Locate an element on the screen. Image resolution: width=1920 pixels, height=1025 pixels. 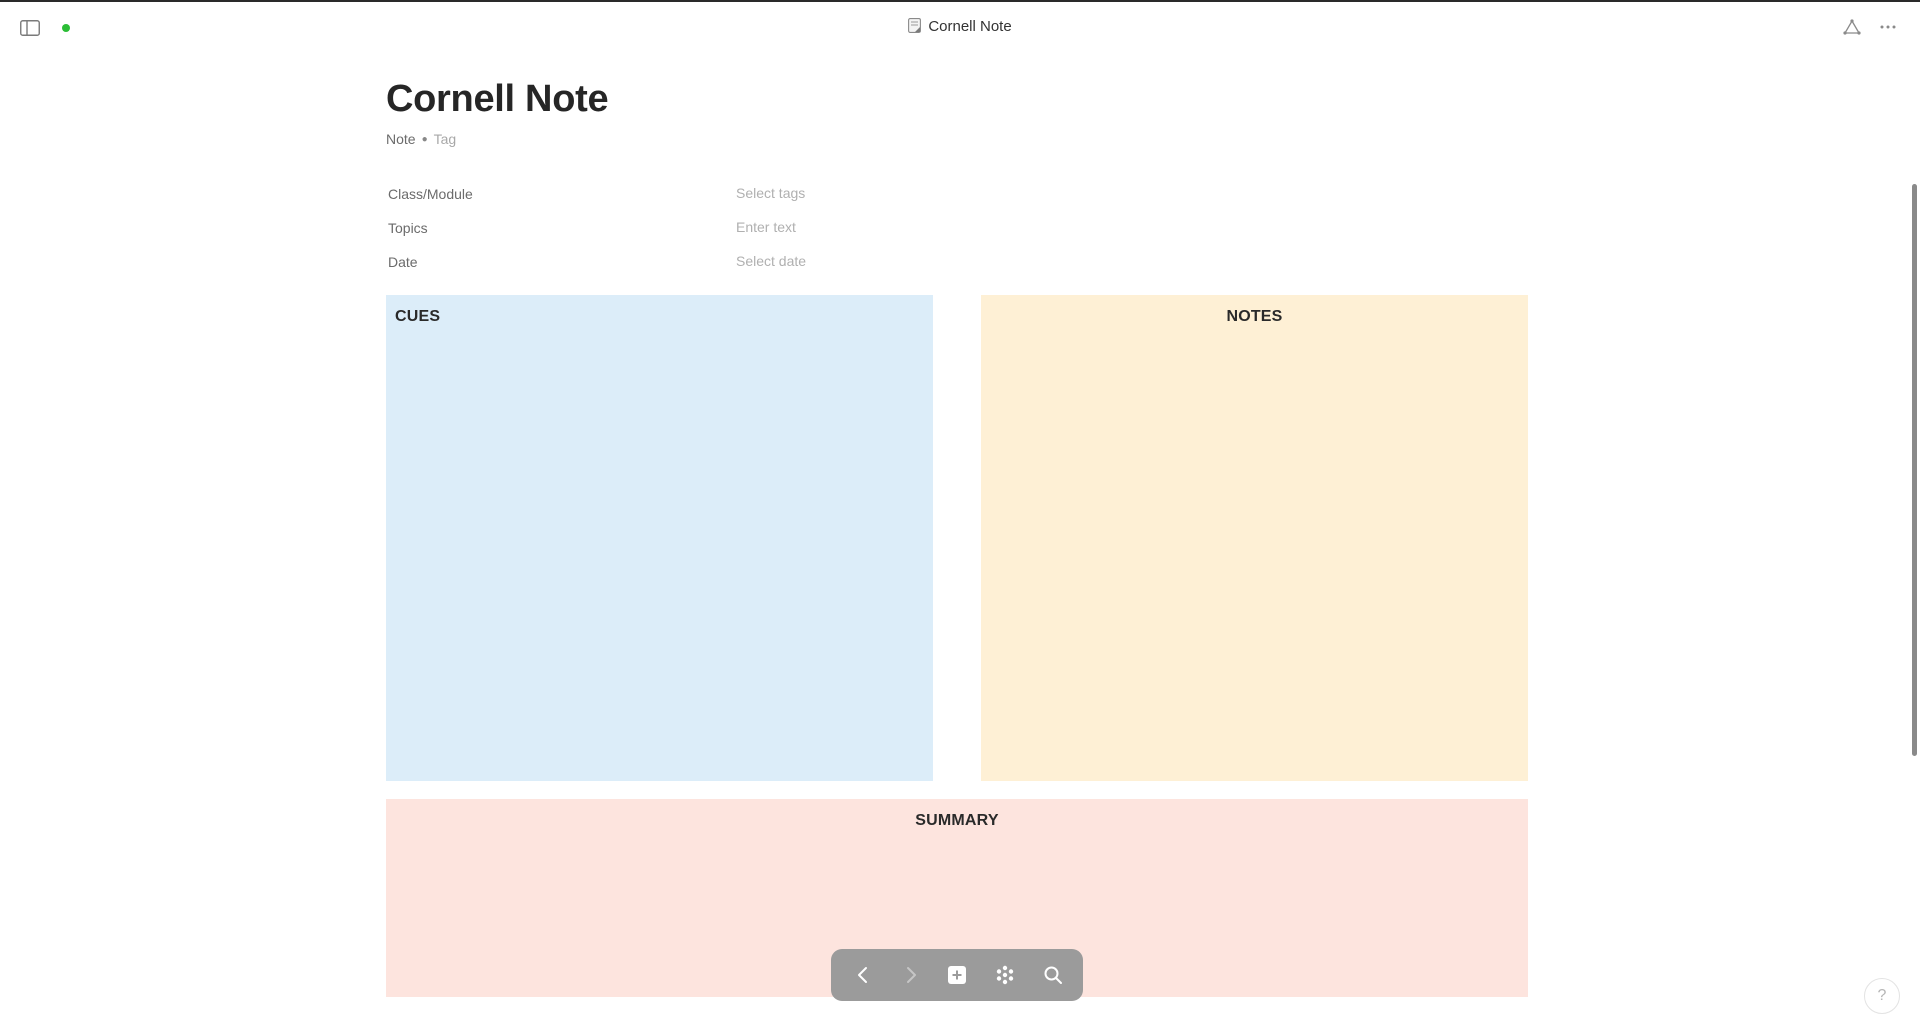
notes-section: NOTES is located at coordinates (1254, 538).